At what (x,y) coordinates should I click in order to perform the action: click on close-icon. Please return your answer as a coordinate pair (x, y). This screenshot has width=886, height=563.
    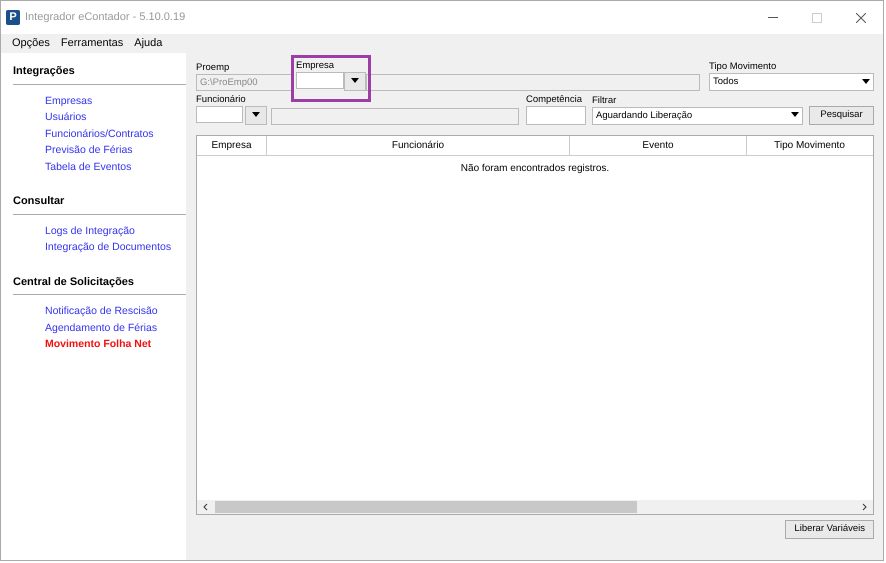
    Looking at the image, I should click on (861, 17).